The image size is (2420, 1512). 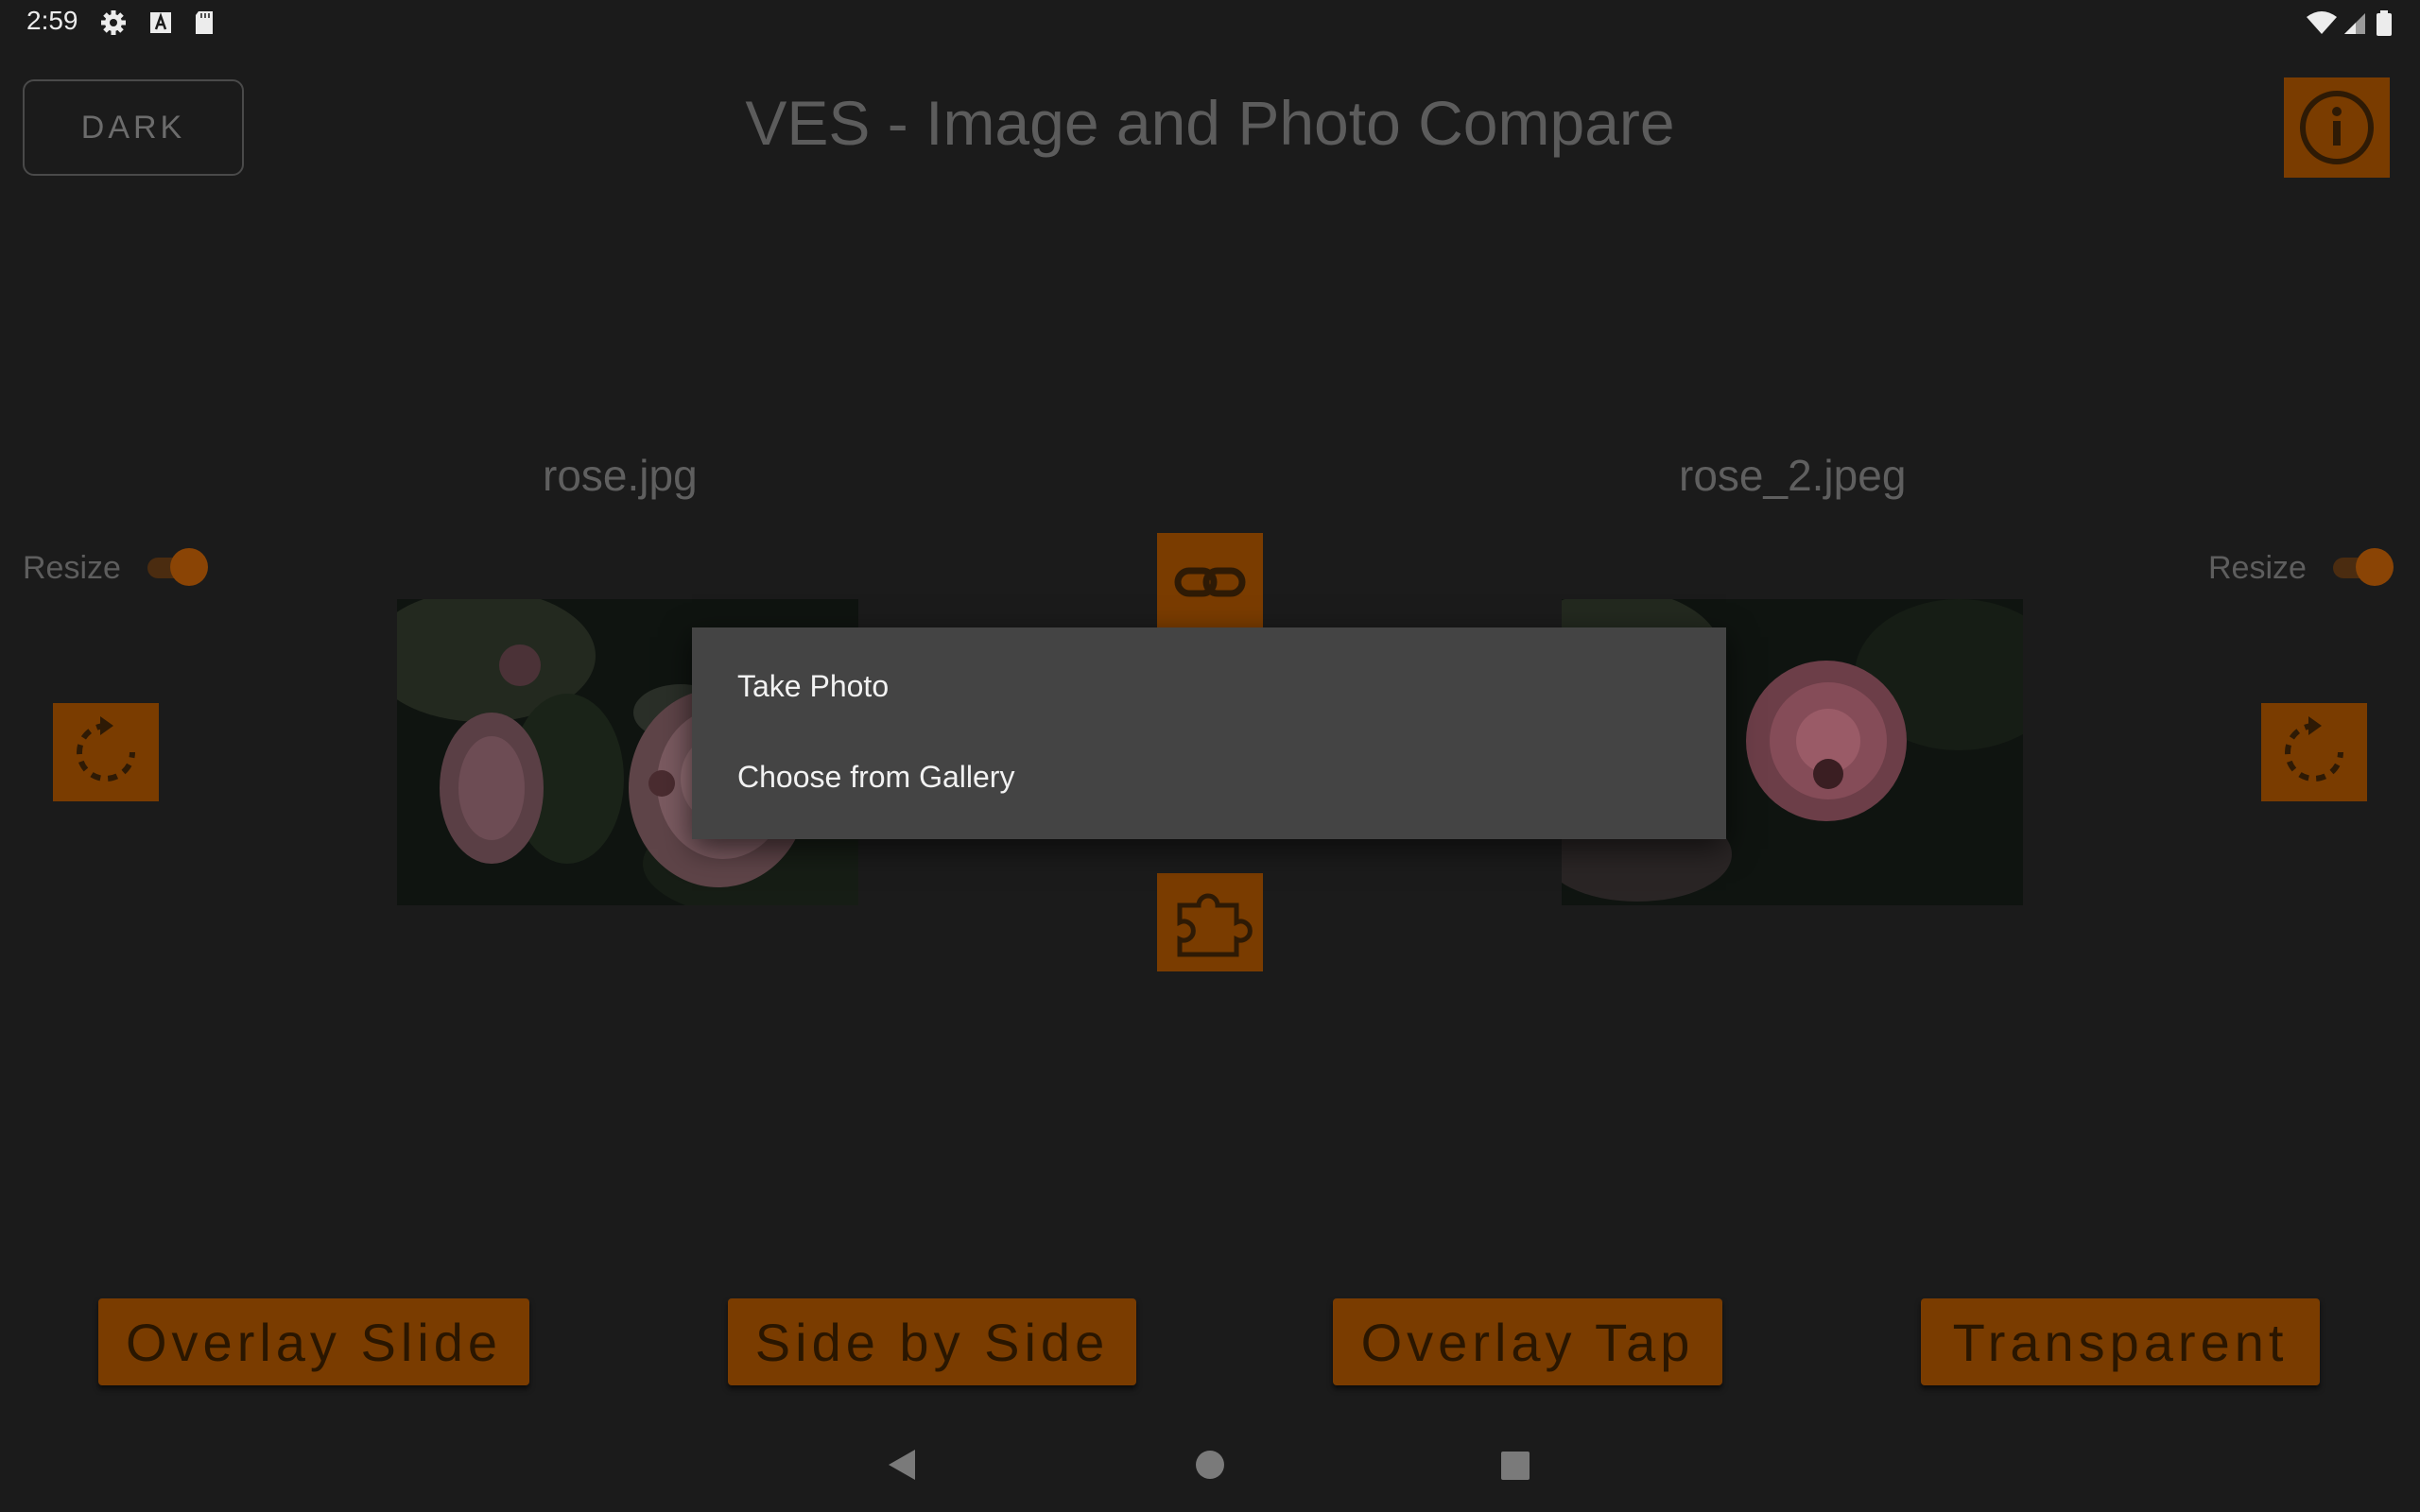 I want to click on info-button, so click(x=2337, y=127).